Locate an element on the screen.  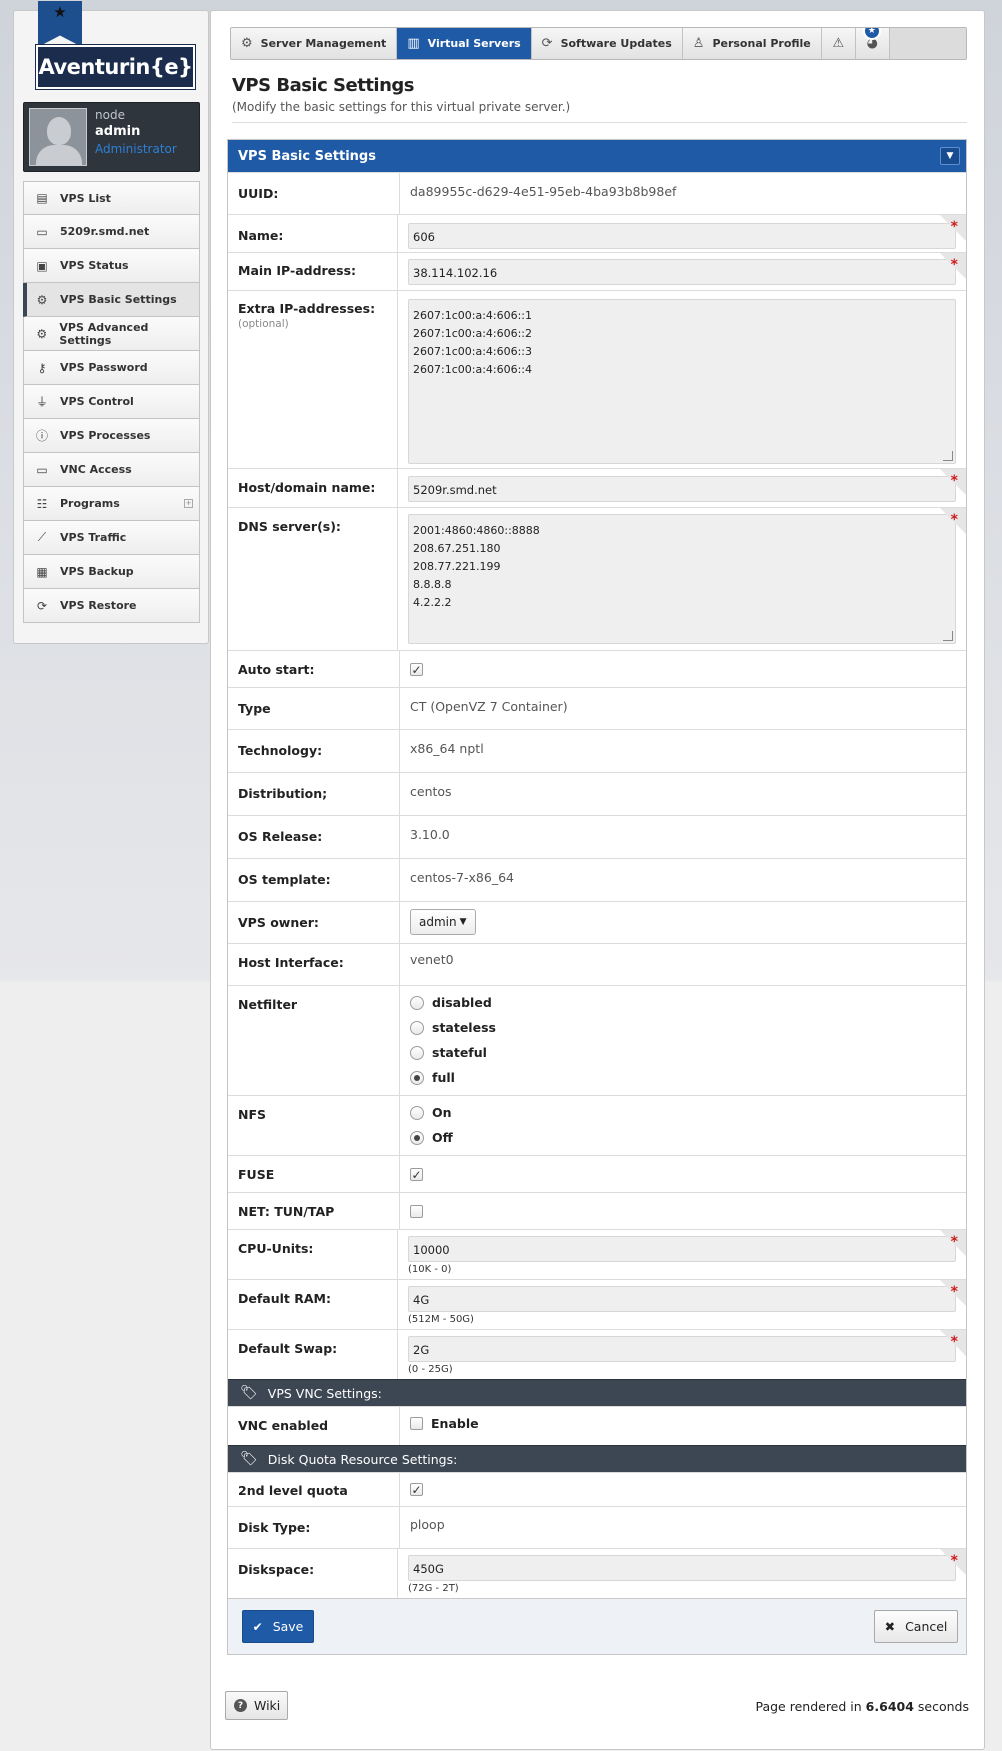
ram-wrap: 4G (512M - 50G) * is located at coordinates (682, 1304).